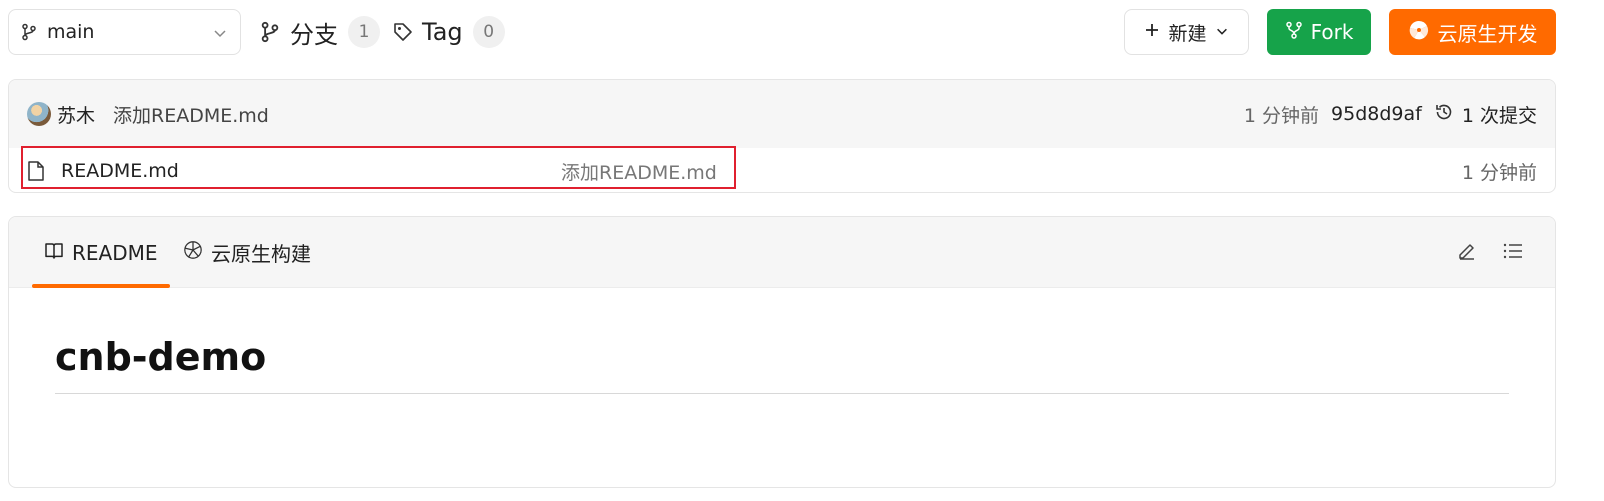 The image size is (1604, 501). Describe the element at coordinates (54, 253) in the screenshot. I see `book-icon` at that location.